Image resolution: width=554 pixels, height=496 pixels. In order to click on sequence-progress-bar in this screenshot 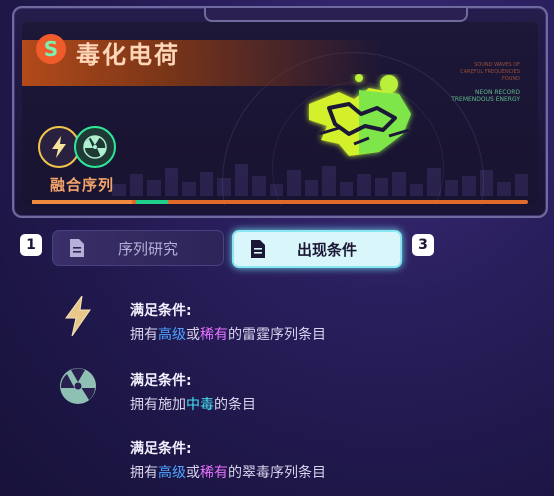, I will do `click(280, 202)`.